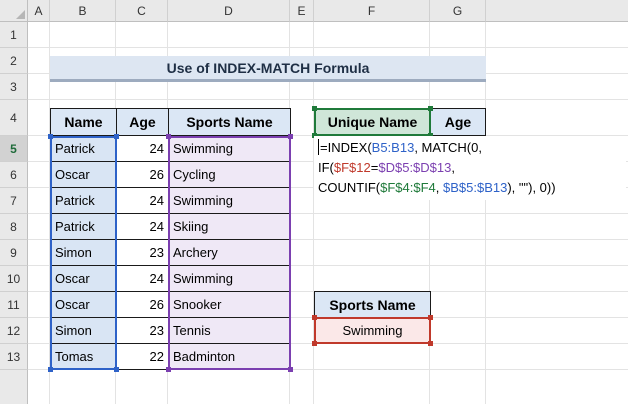 This screenshot has height=404, width=628. What do you see at coordinates (557, 11) in the screenshot?
I see `column-header-filler` at bounding box center [557, 11].